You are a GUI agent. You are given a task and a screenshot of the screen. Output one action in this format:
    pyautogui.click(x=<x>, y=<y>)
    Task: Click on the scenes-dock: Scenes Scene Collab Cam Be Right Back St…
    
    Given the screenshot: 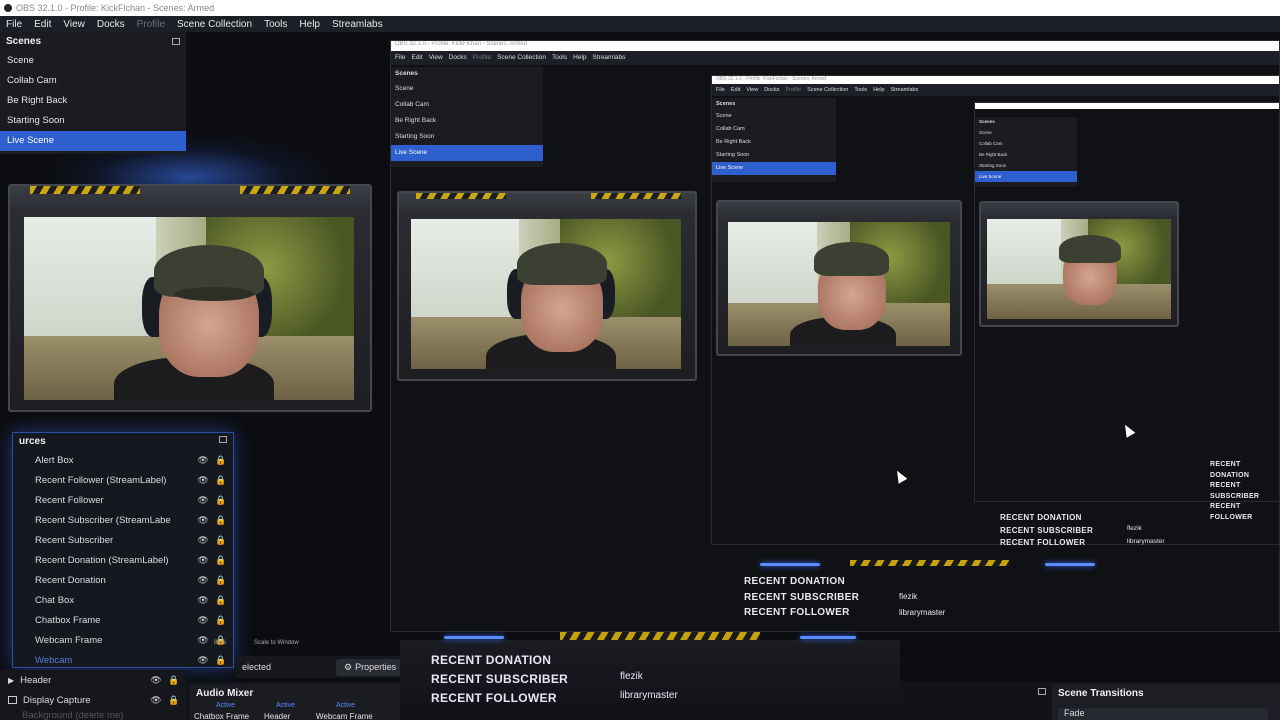 What is the action you would take?
    pyautogui.click(x=93, y=93)
    